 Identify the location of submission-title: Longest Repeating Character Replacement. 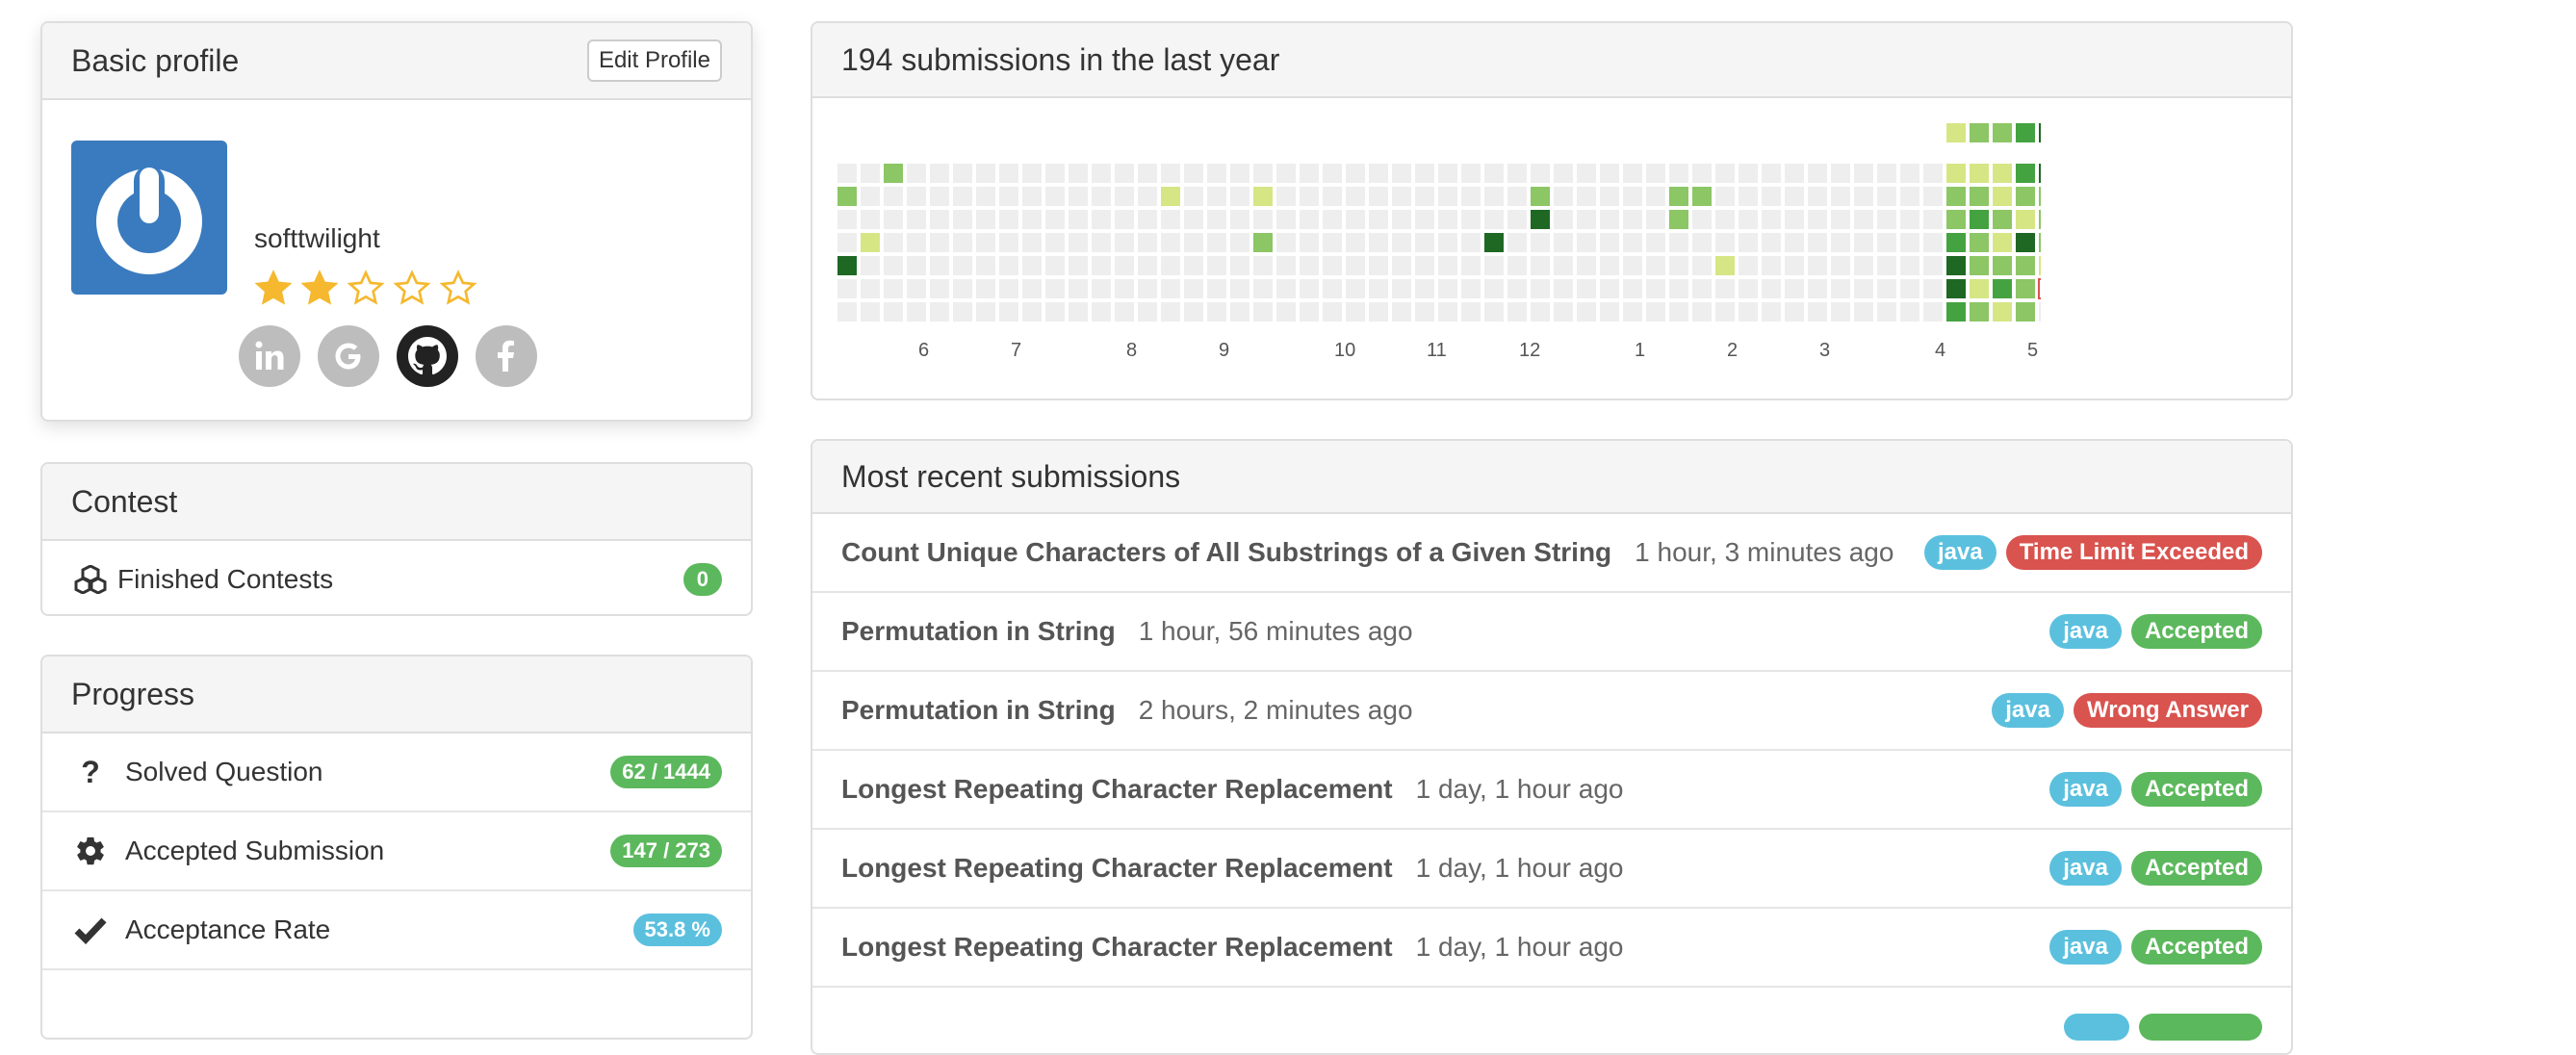
(1117, 789).